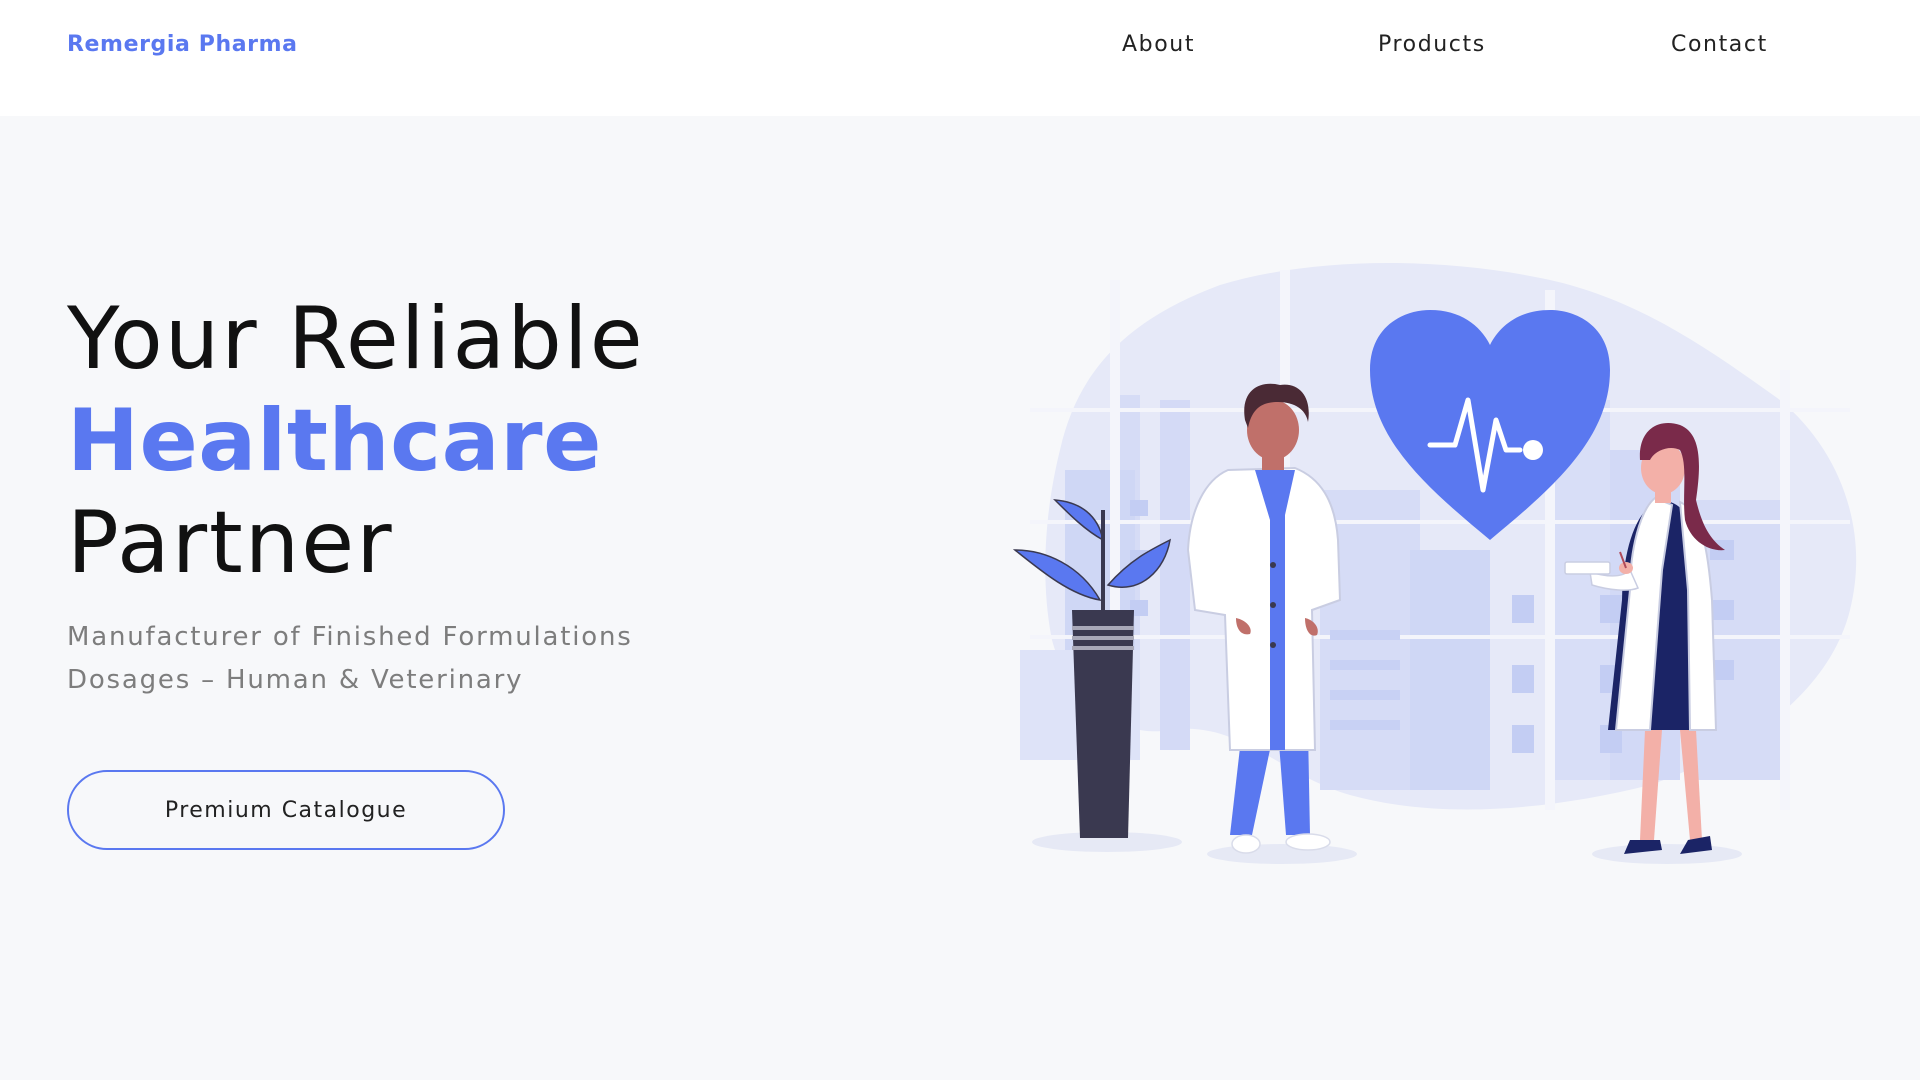  What do you see at coordinates (286, 810) in the screenshot?
I see `premium-catalogue-button: Premium Catalogue` at bounding box center [286, 810].